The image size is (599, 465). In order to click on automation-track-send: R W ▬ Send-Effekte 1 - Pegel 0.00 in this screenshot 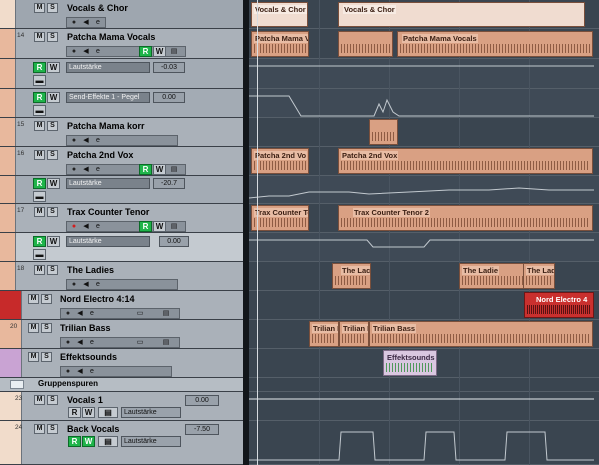, I will do `click(121, 103)`.